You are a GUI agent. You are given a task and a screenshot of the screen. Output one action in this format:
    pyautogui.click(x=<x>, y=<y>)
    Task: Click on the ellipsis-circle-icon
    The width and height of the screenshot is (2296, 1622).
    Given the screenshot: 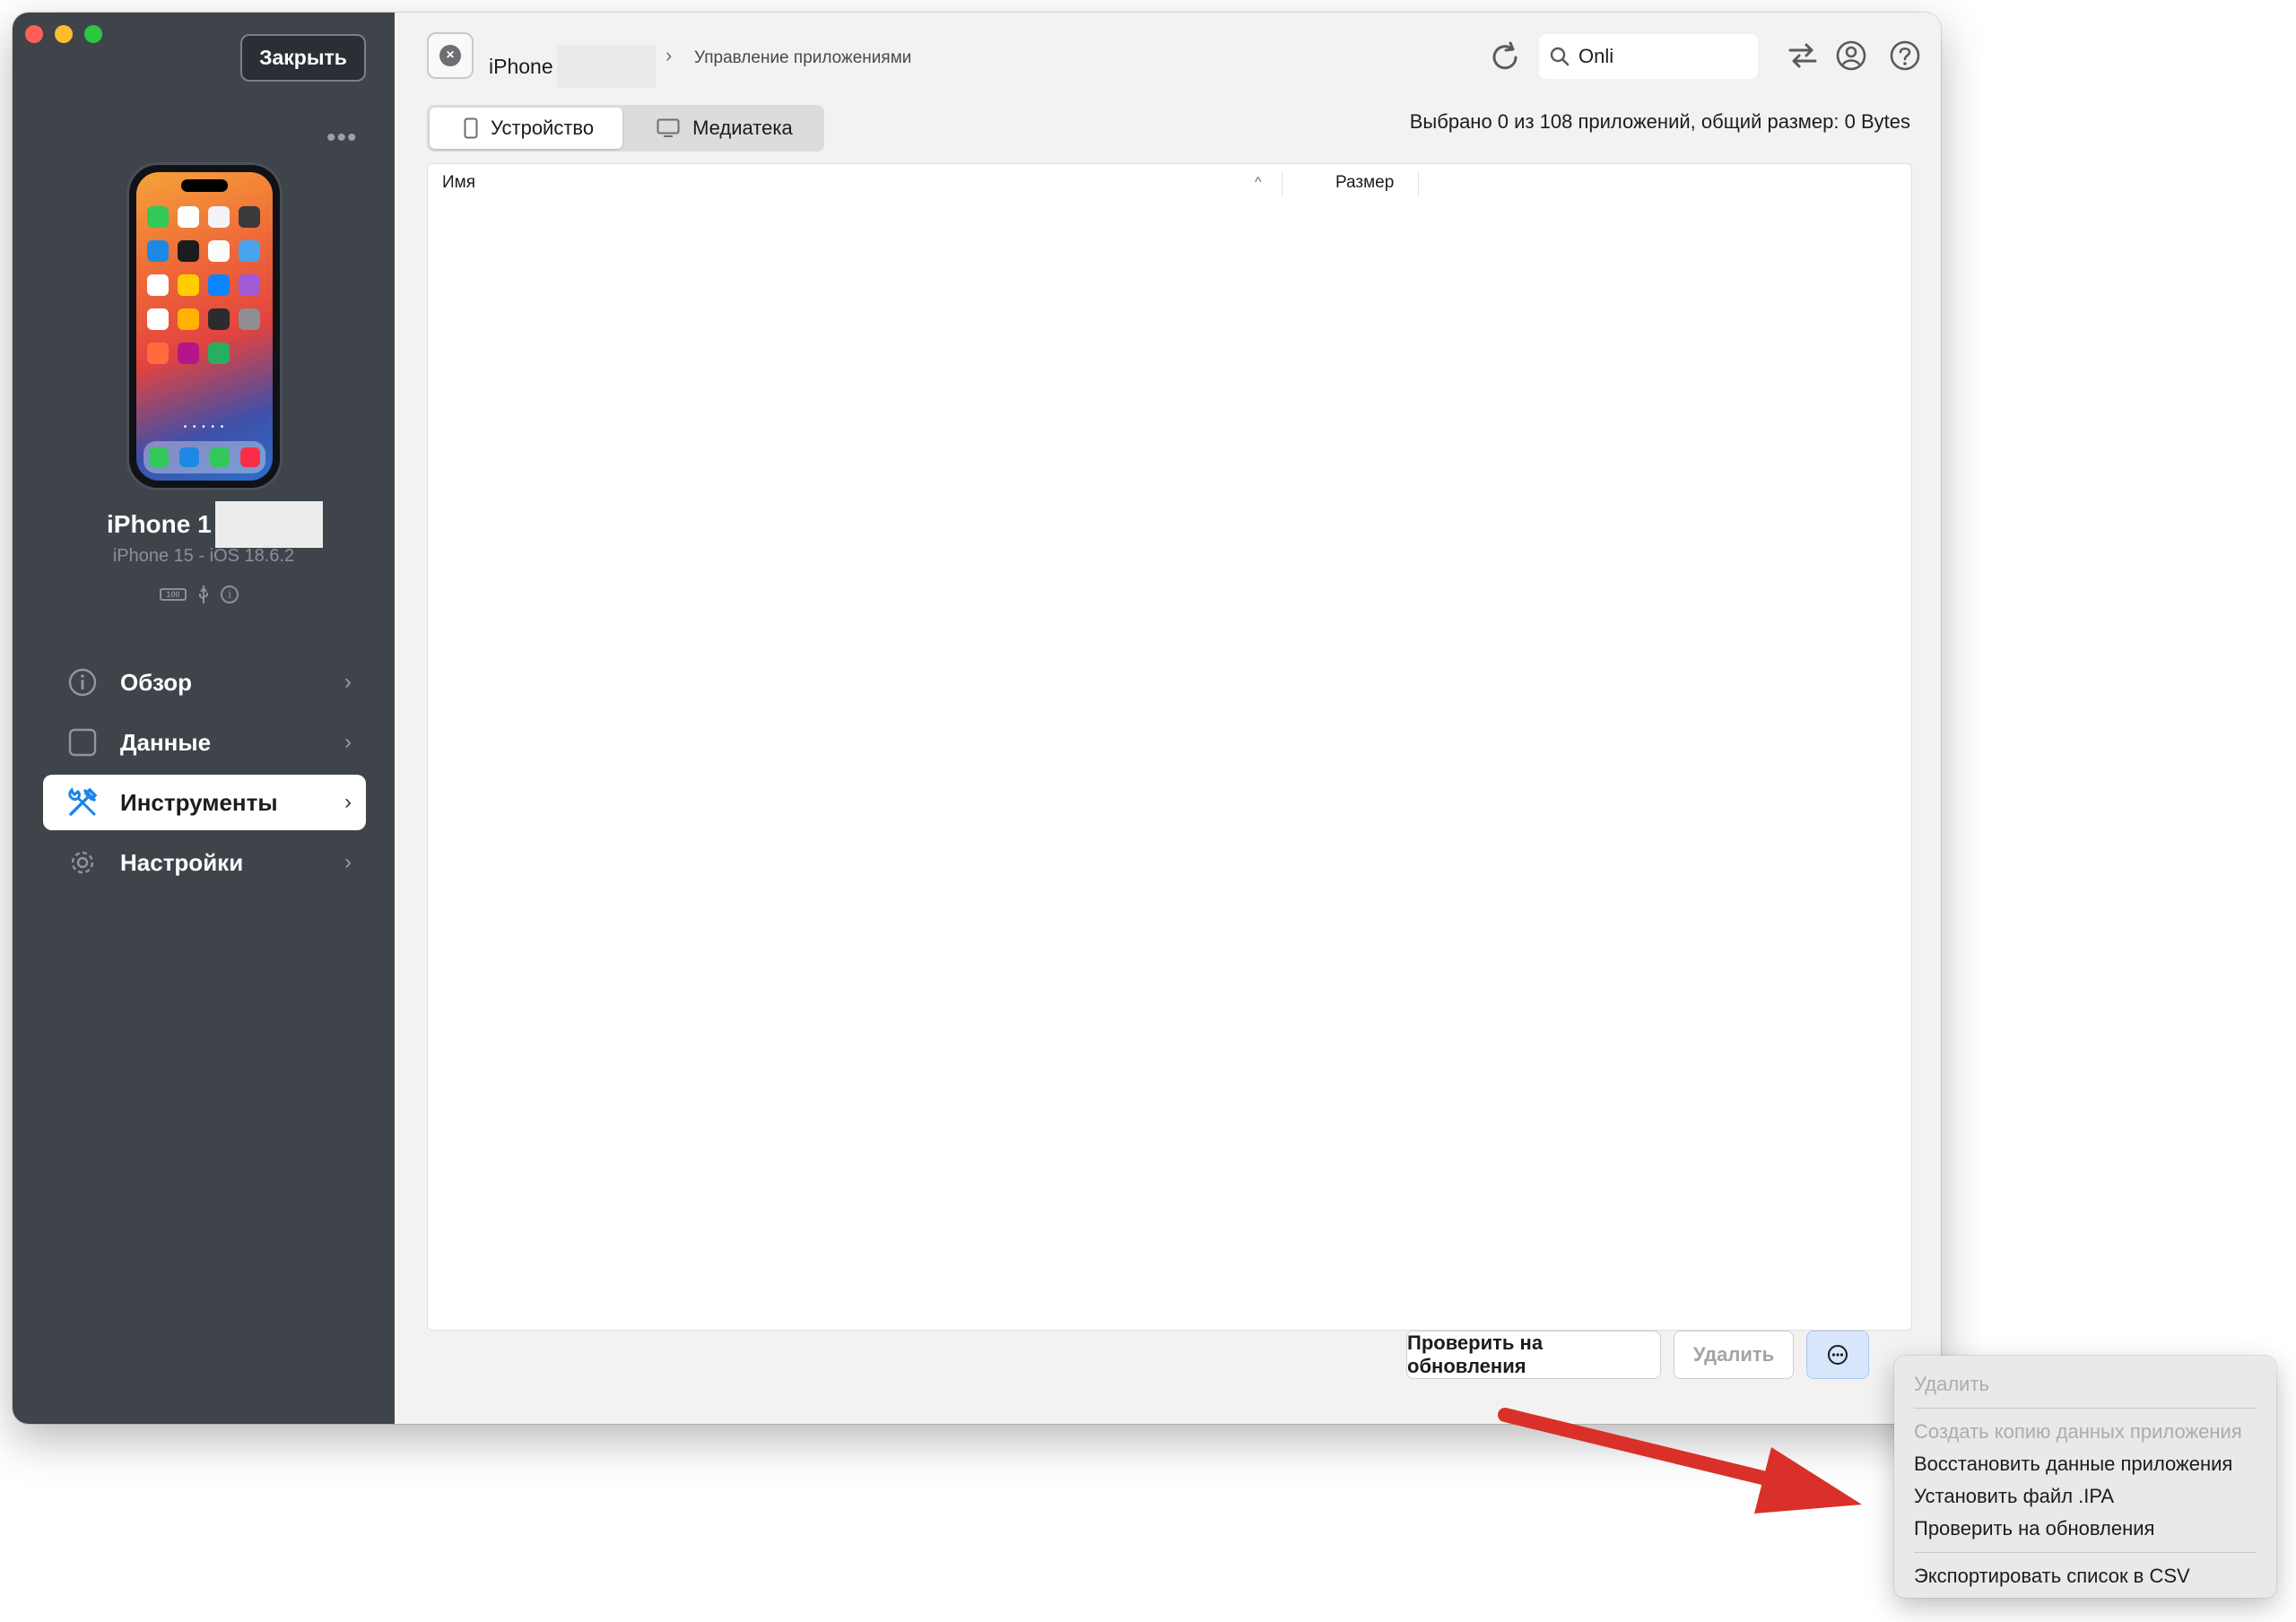 What is the action you would take?
    pyautogui.click(x=1838, y=1355)
    